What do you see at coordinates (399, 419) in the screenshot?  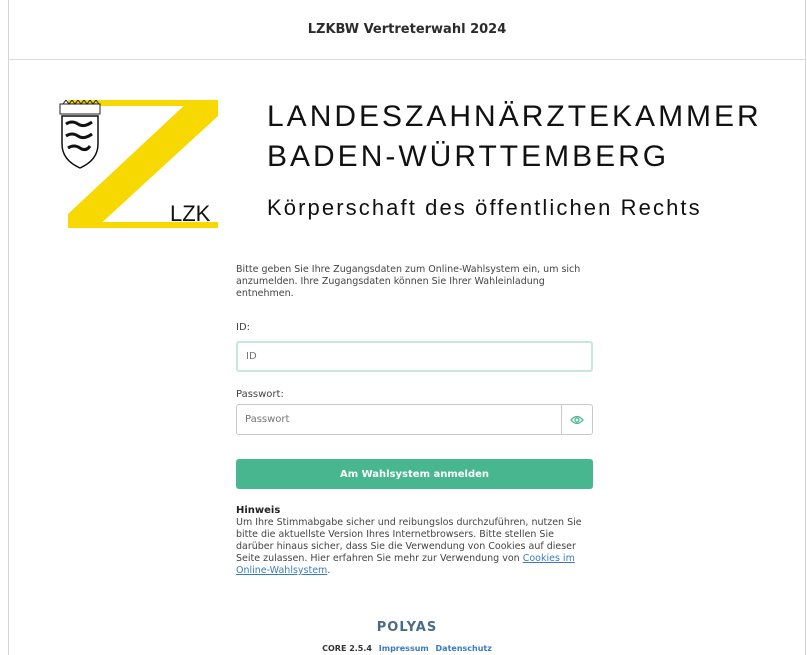 I see `password-input` at bounding box center [399, 419].